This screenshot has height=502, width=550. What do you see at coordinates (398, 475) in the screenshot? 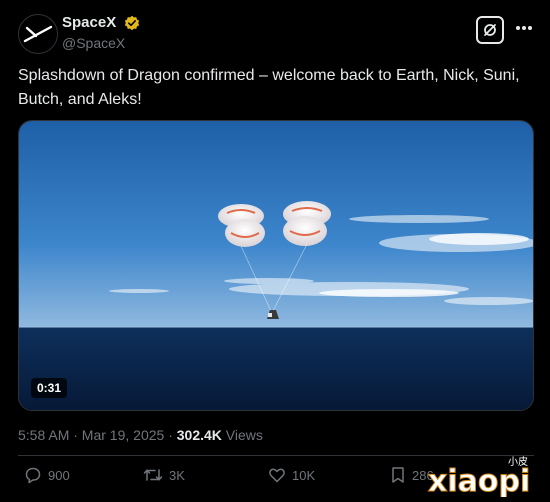
I see `bookmark-icon` at bounding box center [398, 475].